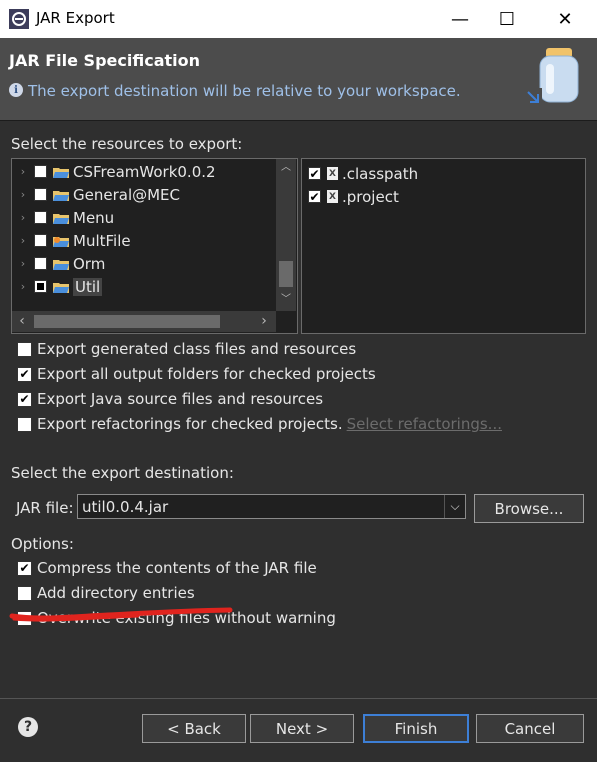 This screenshot has width=597, height=762. Describe the element at coordinates (298, 19) in the screenshot. I see `title-bar: JAR Export — ☐ ✕` at that location.